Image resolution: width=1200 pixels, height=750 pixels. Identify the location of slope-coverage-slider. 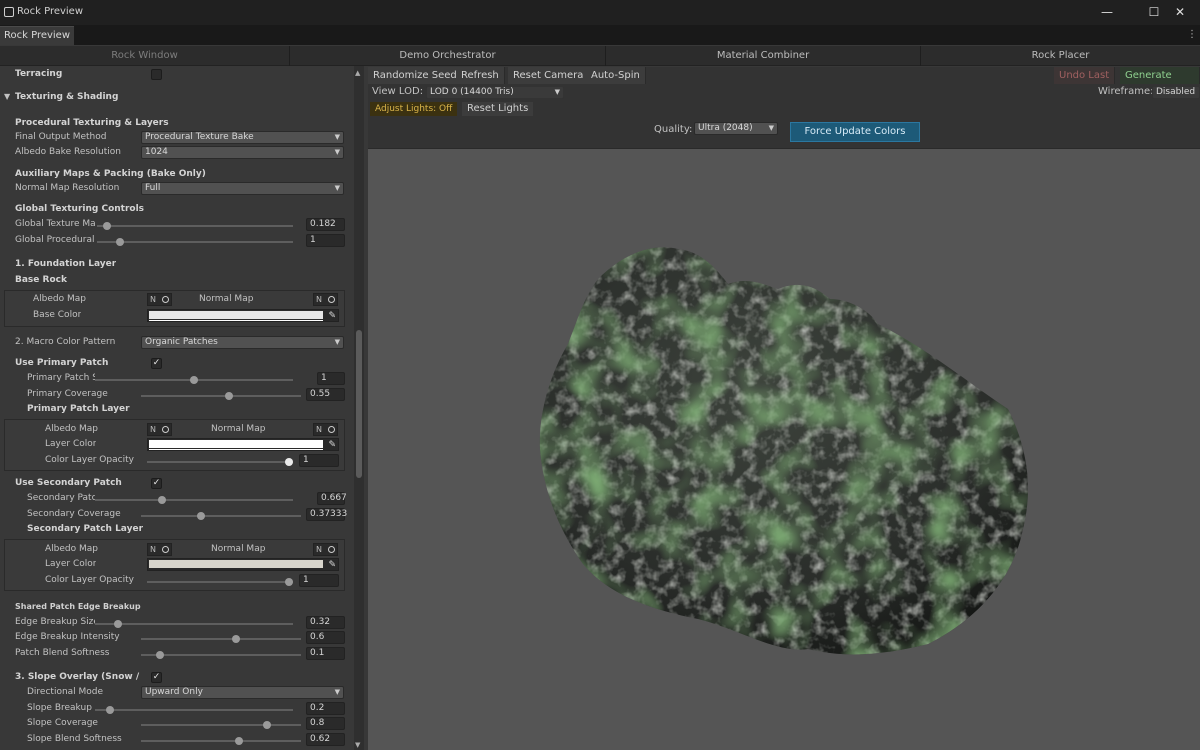
(221, 725).